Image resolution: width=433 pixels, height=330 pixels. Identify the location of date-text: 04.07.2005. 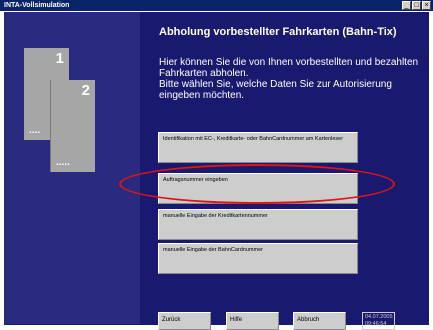
(379, 317).